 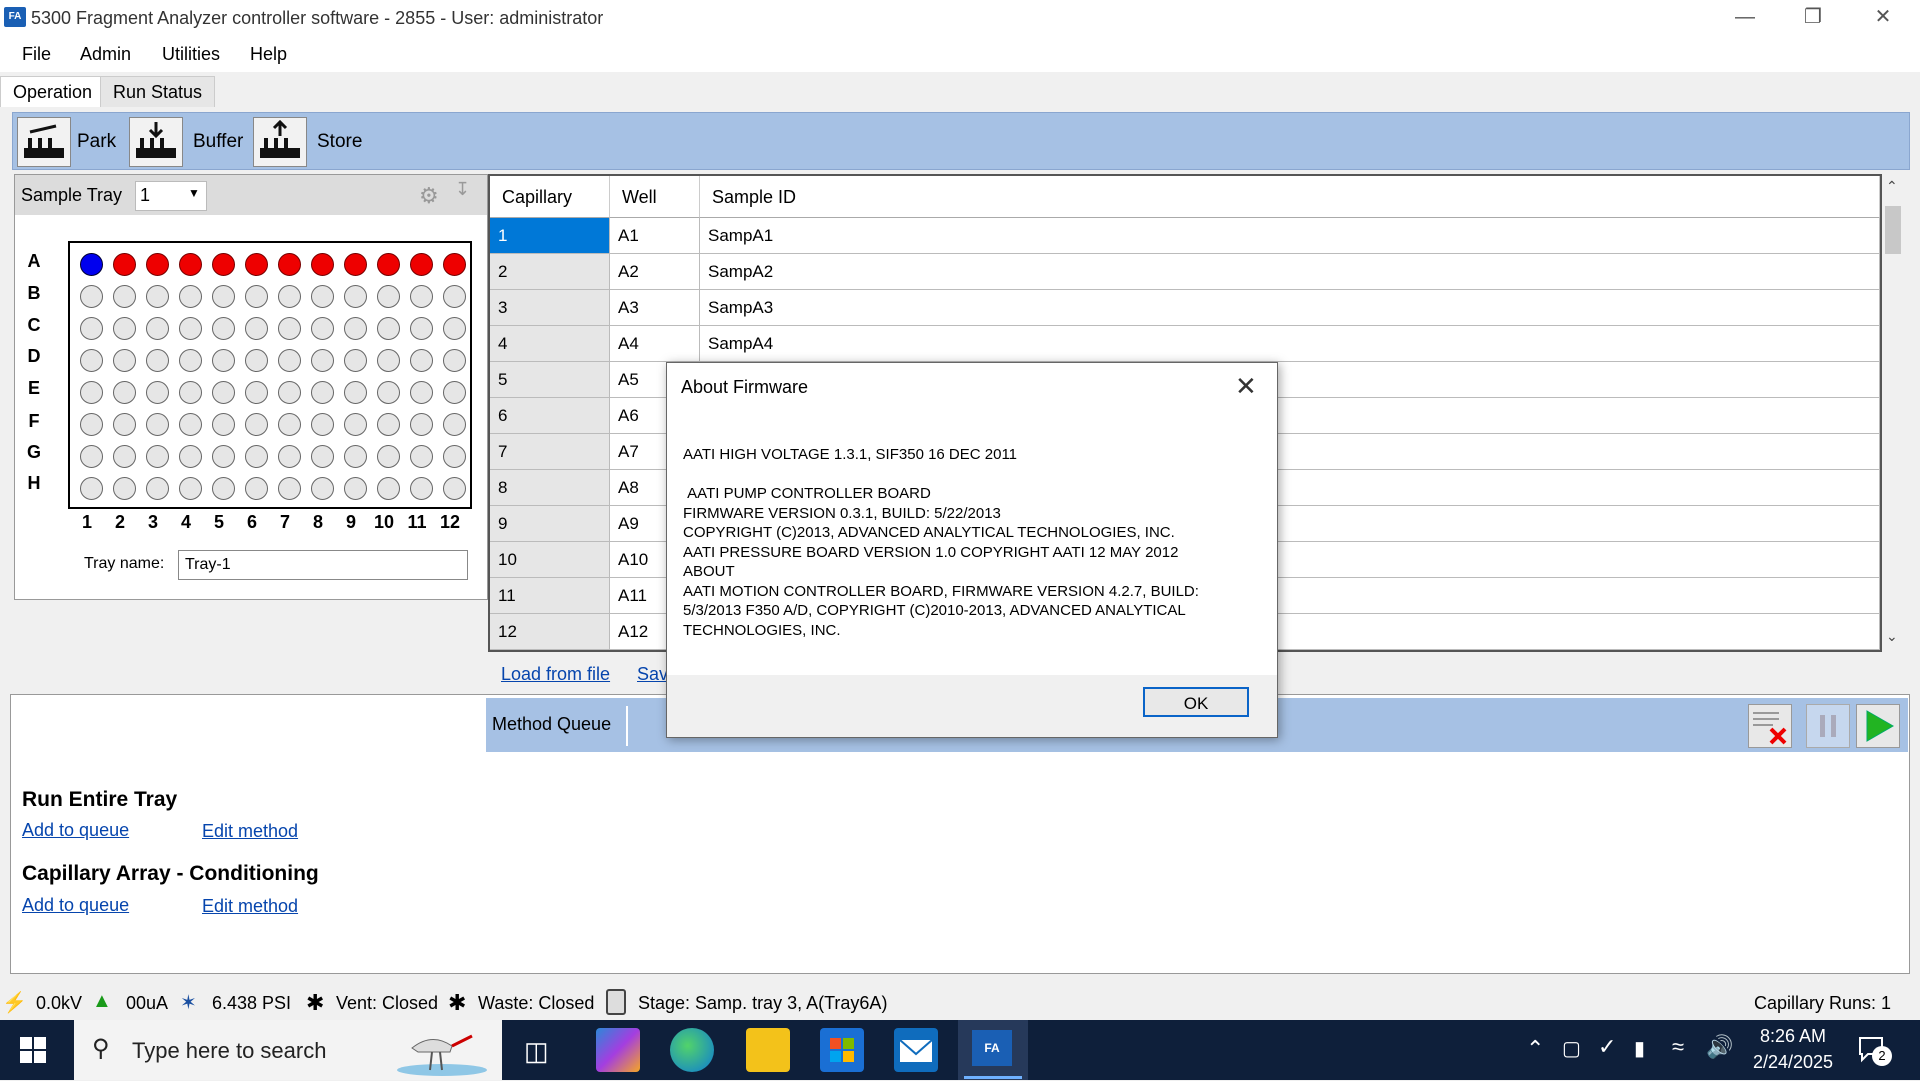 I want to click on well-b10, so click(x=388, y=296).